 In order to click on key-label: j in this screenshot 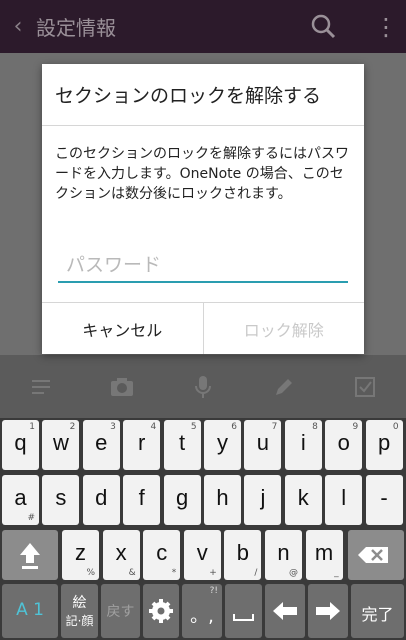, I will do `click(263, 497)`.